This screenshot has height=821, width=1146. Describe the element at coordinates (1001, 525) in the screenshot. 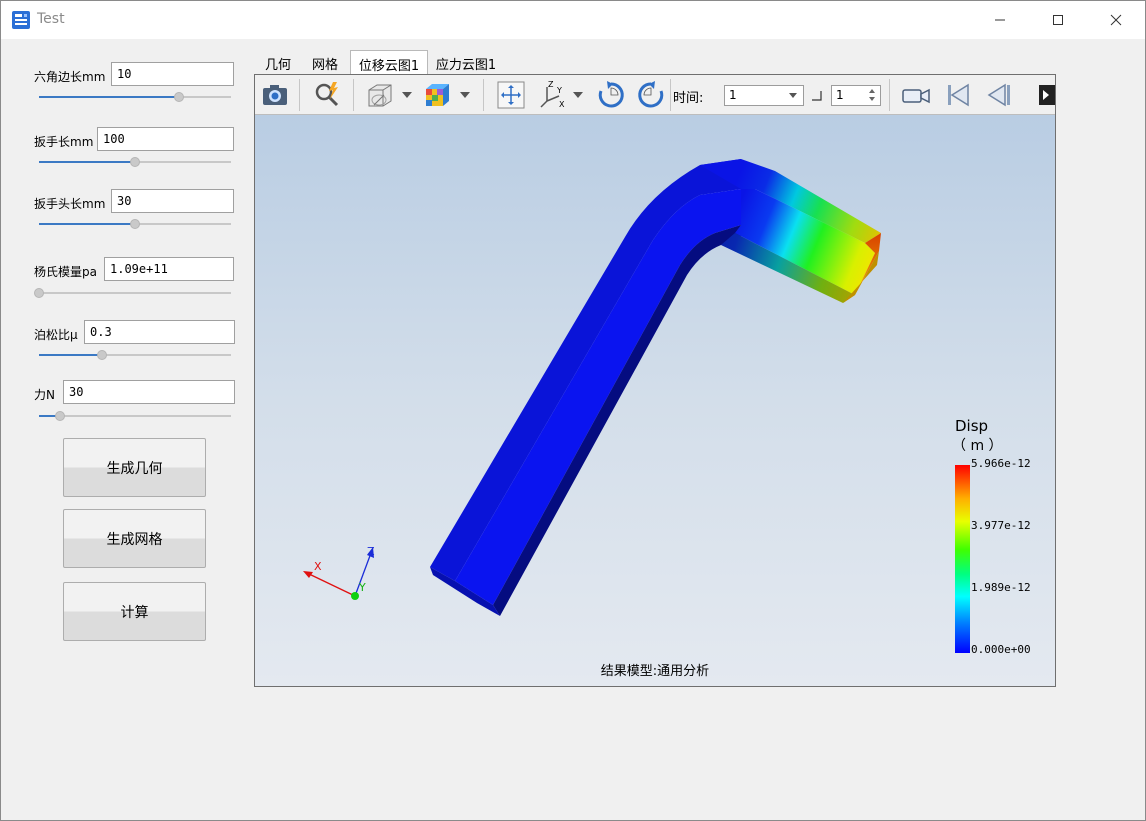

I see `legend-tick-2: 3.977e-12` at that location.